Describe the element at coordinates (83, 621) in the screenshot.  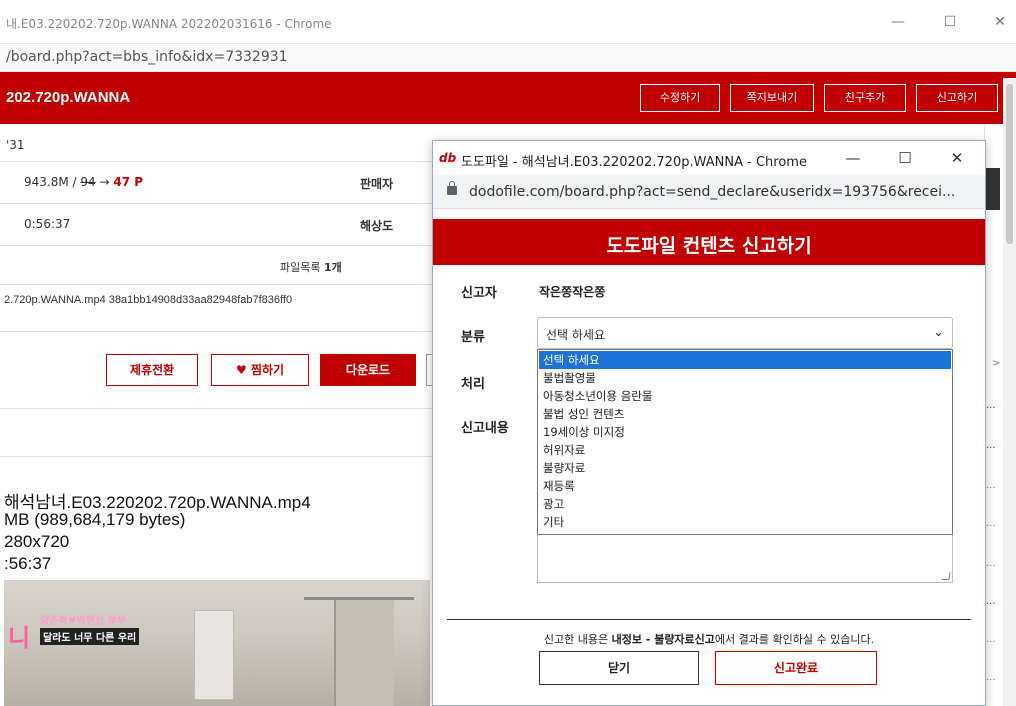
I see `thumbnail-caption-1: 양준혁♥박현선 부부` at that location.